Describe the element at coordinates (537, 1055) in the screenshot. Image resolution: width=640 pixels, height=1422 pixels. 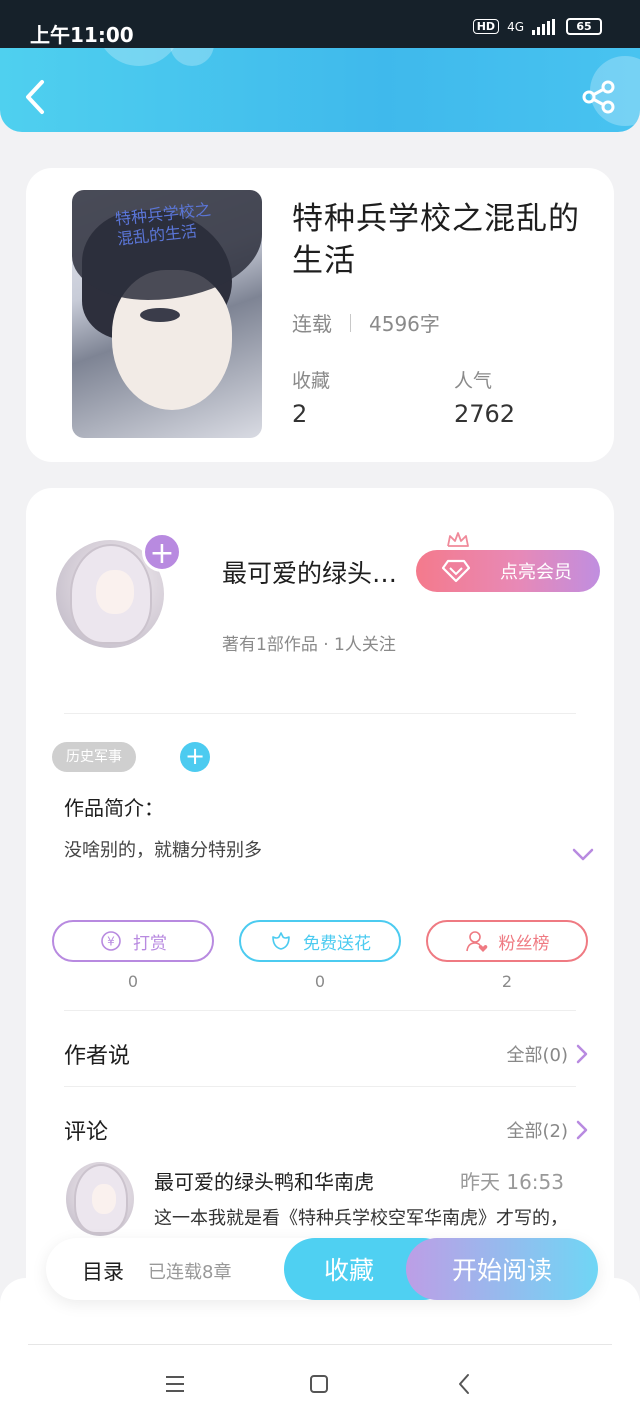
I see `author-says-more-label: 全部(0)` at that location.